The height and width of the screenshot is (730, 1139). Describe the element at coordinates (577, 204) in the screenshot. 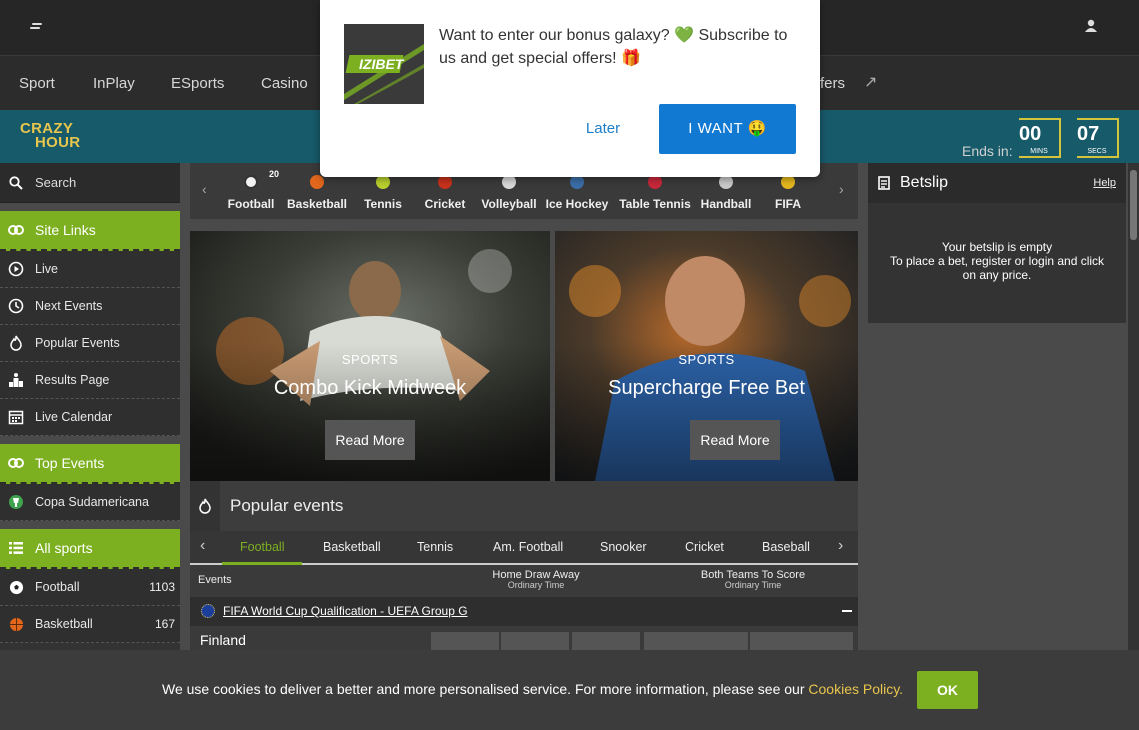

I see `sport-tab-label: Ice Hockey` at that location.